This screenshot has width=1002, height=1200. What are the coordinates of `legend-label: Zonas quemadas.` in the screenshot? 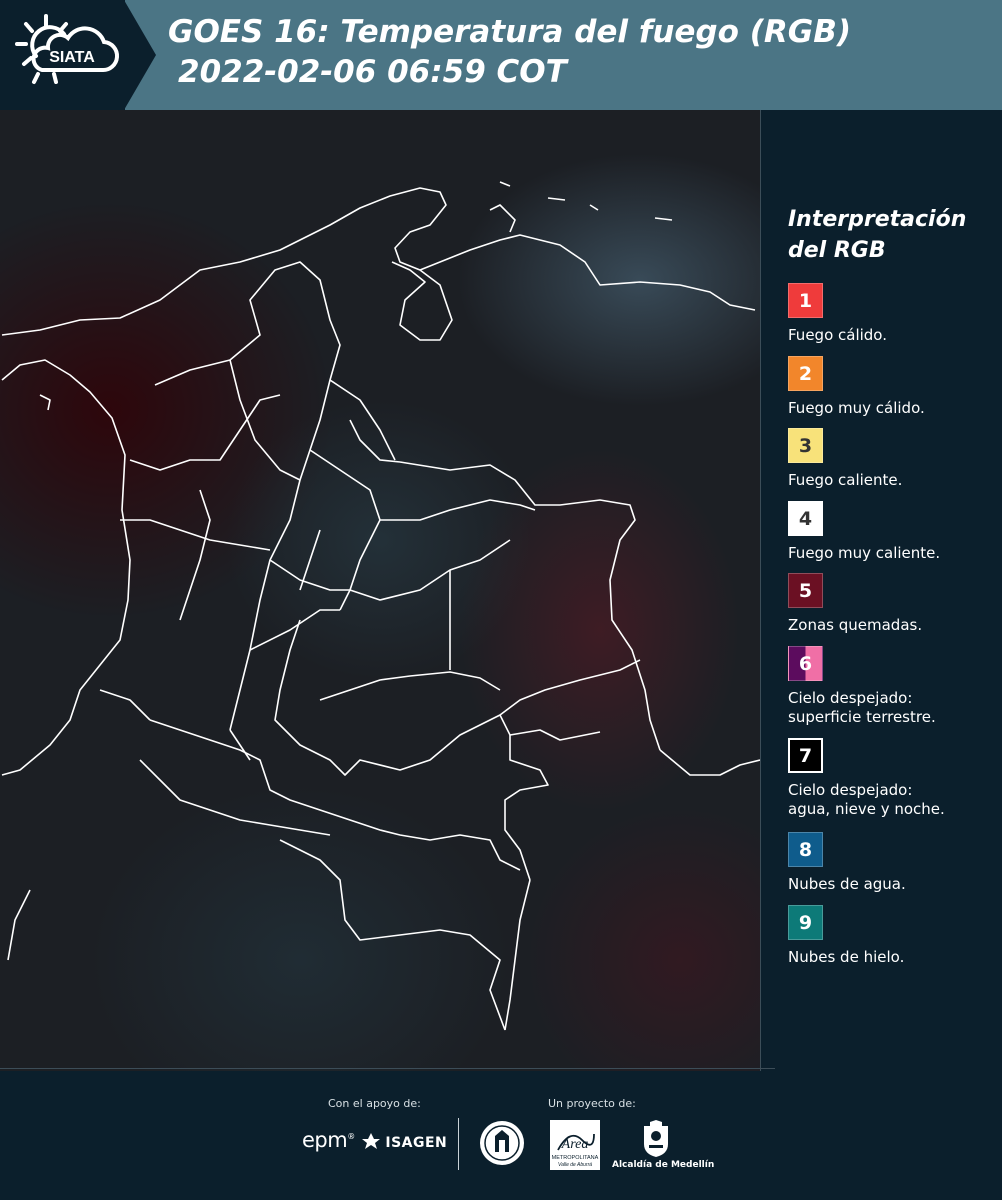 It's located at (855, 625).